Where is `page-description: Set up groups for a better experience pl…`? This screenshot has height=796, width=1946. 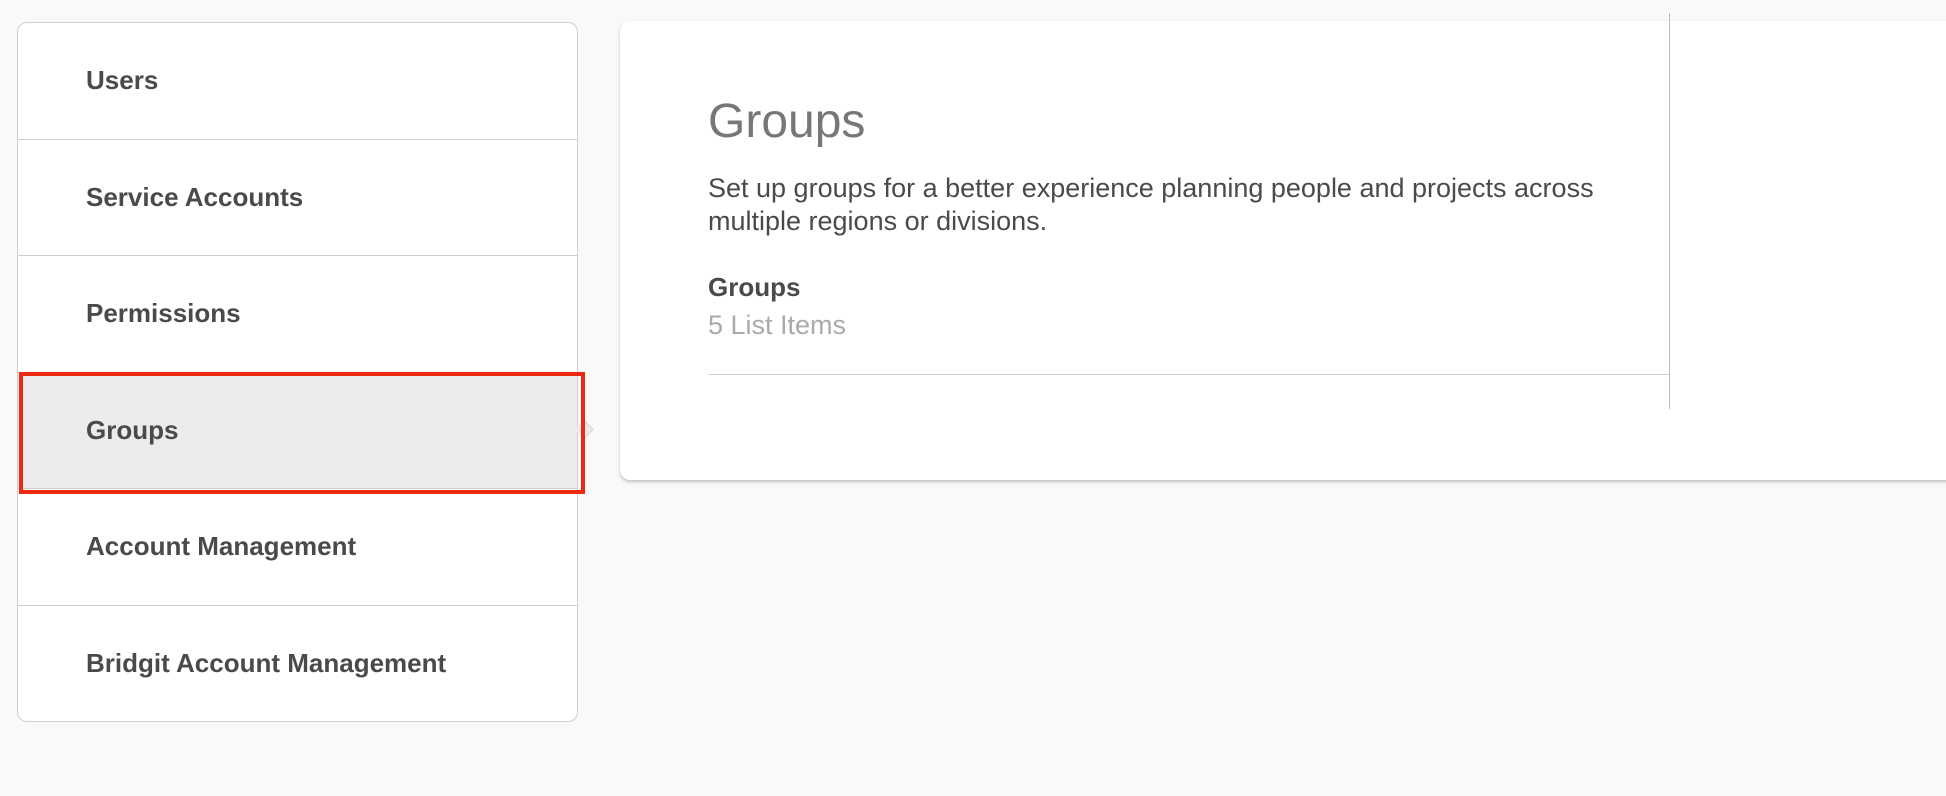
page-description: Set up groups for a better experience pl… is located at coordinates (1151, 204).